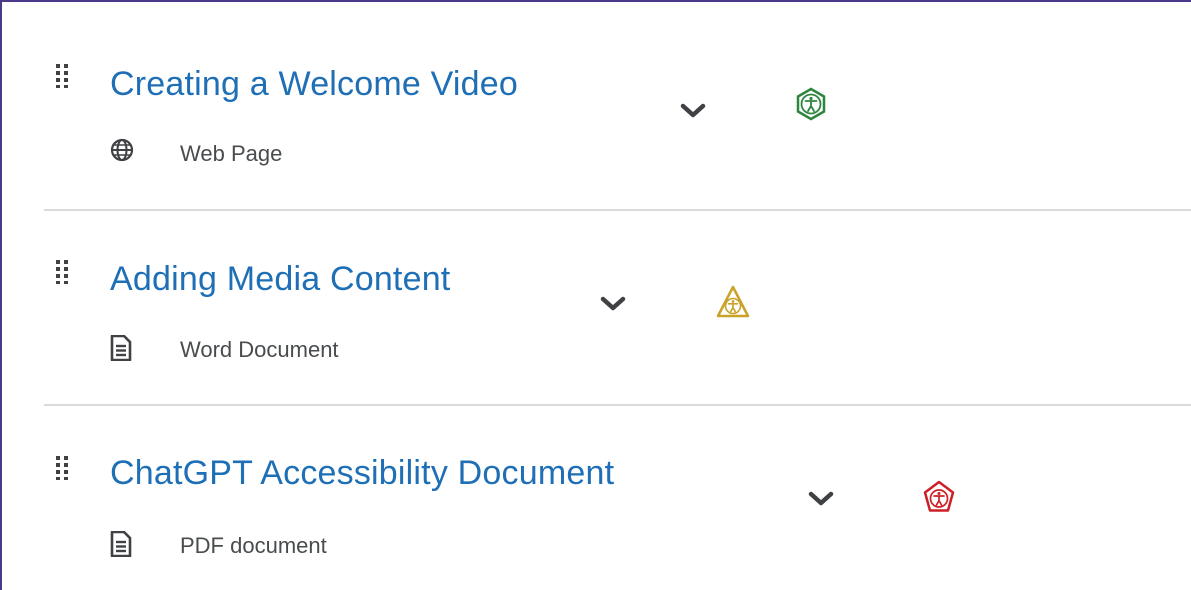  What do you see at coordinates (733, 302) in the screenshot?
I see `accessibility-warning-icon` at bounding box center [733, 302].